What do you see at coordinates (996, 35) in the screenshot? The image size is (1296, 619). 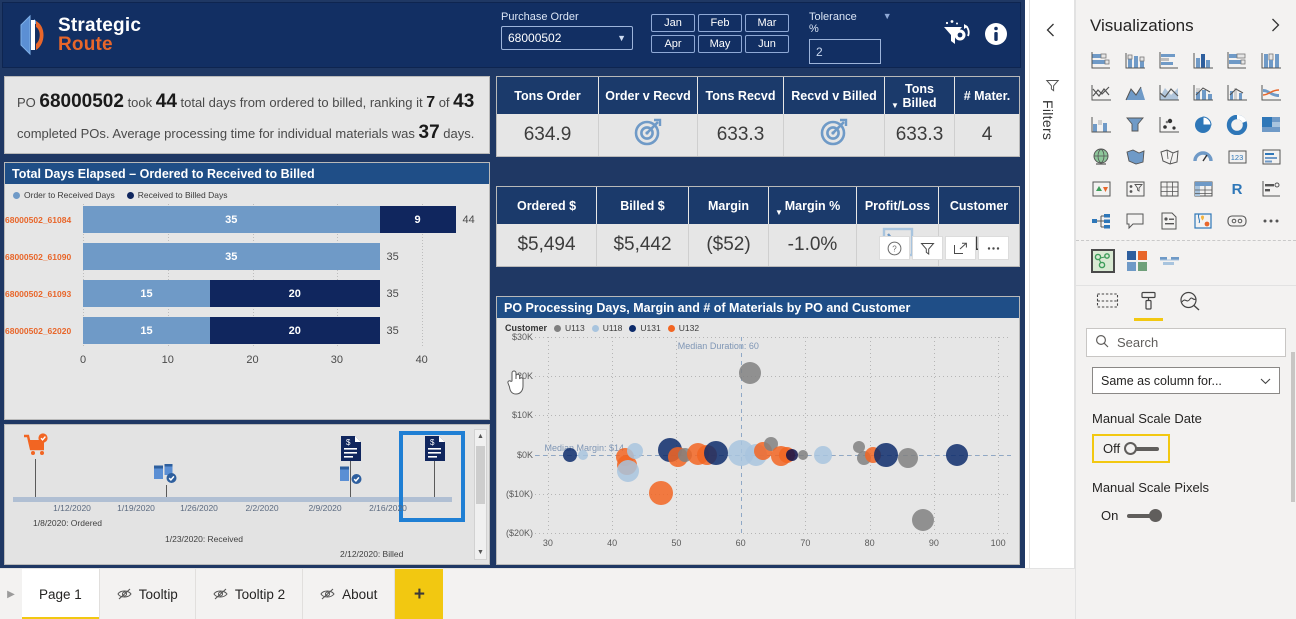 I see `info-icon` at bounding box center [996, 35].